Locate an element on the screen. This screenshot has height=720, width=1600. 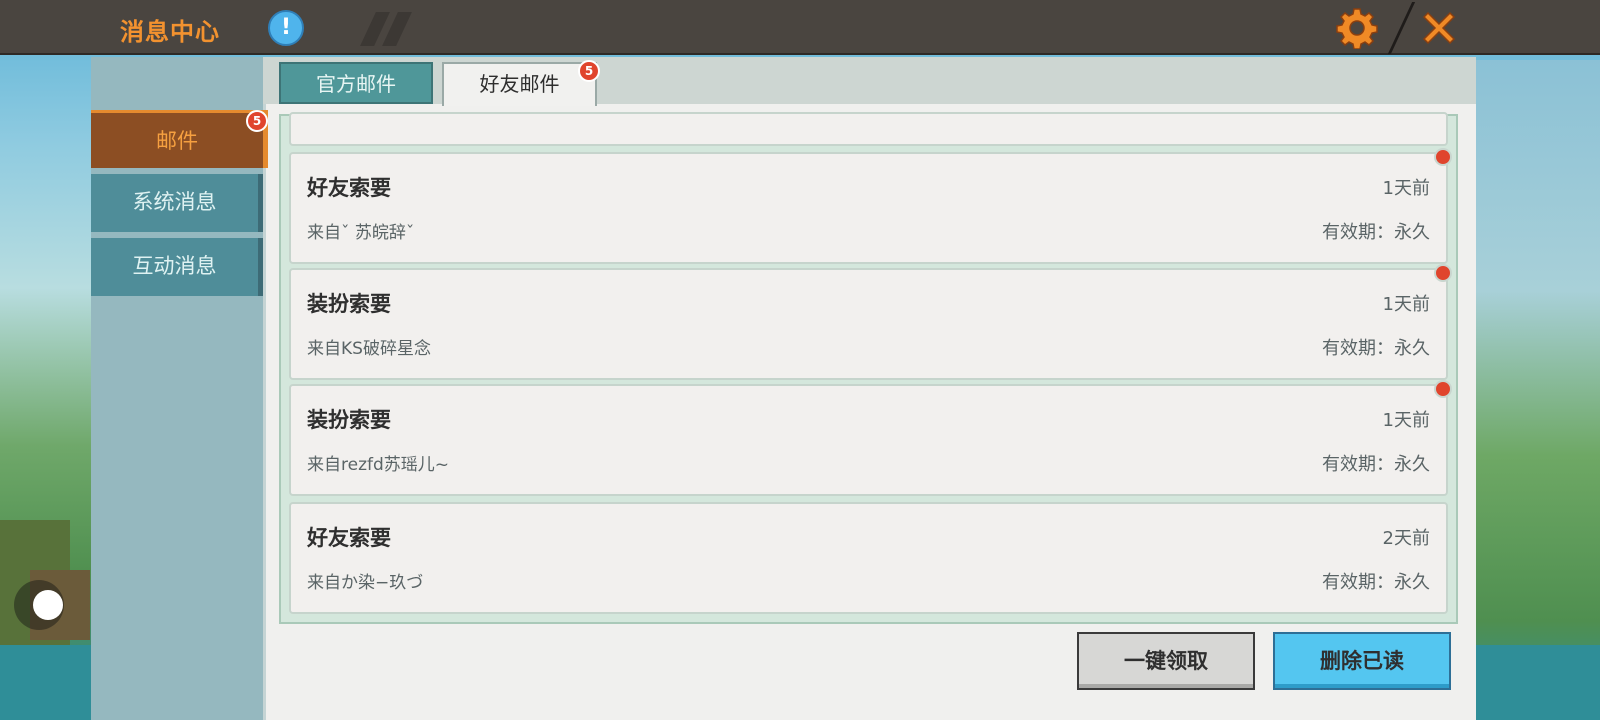
gear-icon is located at coordinates (1357, 28).